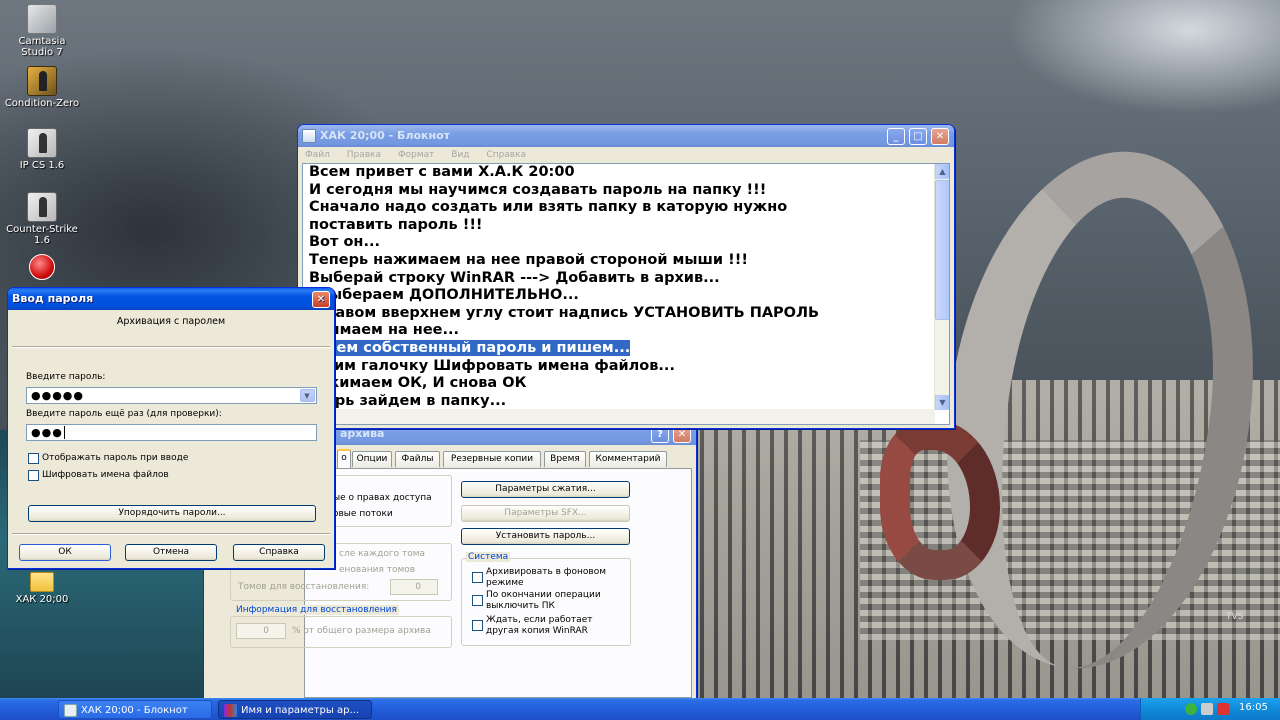 This screenshot has height=720, width=1280. What do you see at coordinates (53, 298) in the screenshot?
I see `dialog-title: Ввод пароля` at bounding box center [53, 298].